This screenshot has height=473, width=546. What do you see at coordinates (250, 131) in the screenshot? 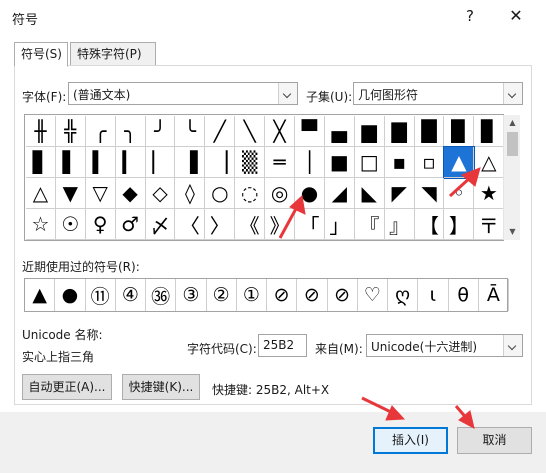
I see `symbol-cell: ╲` at bounding box center [250, 131].